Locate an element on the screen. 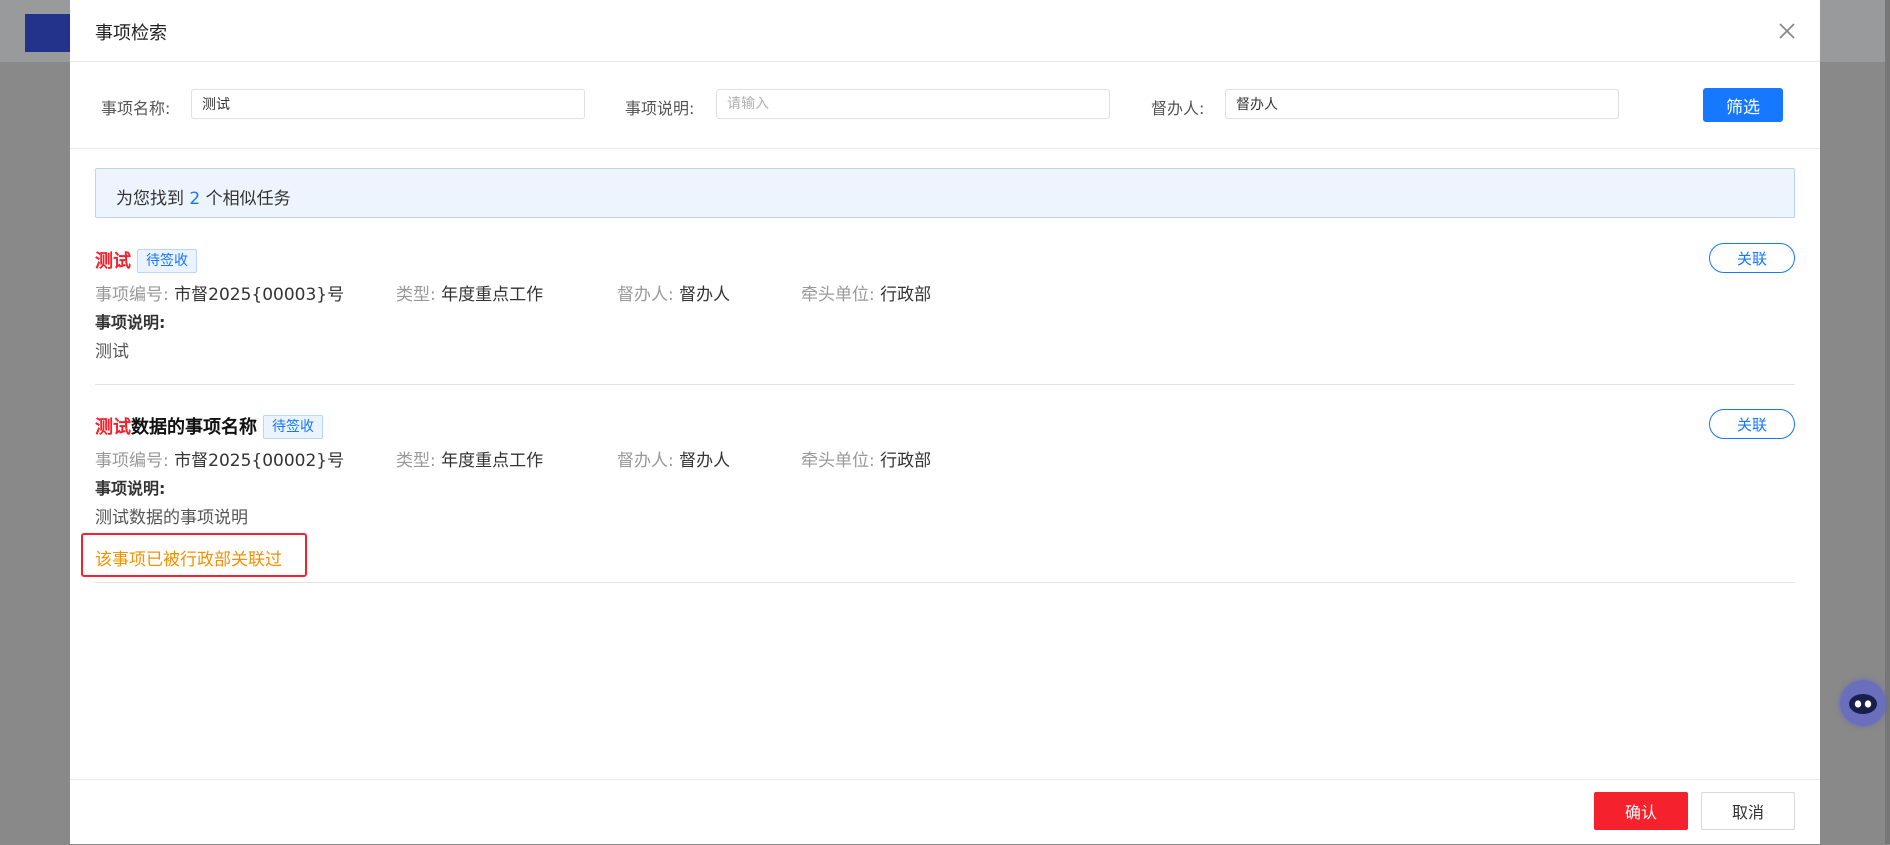  close-button is located at coordinates (1787, 31).